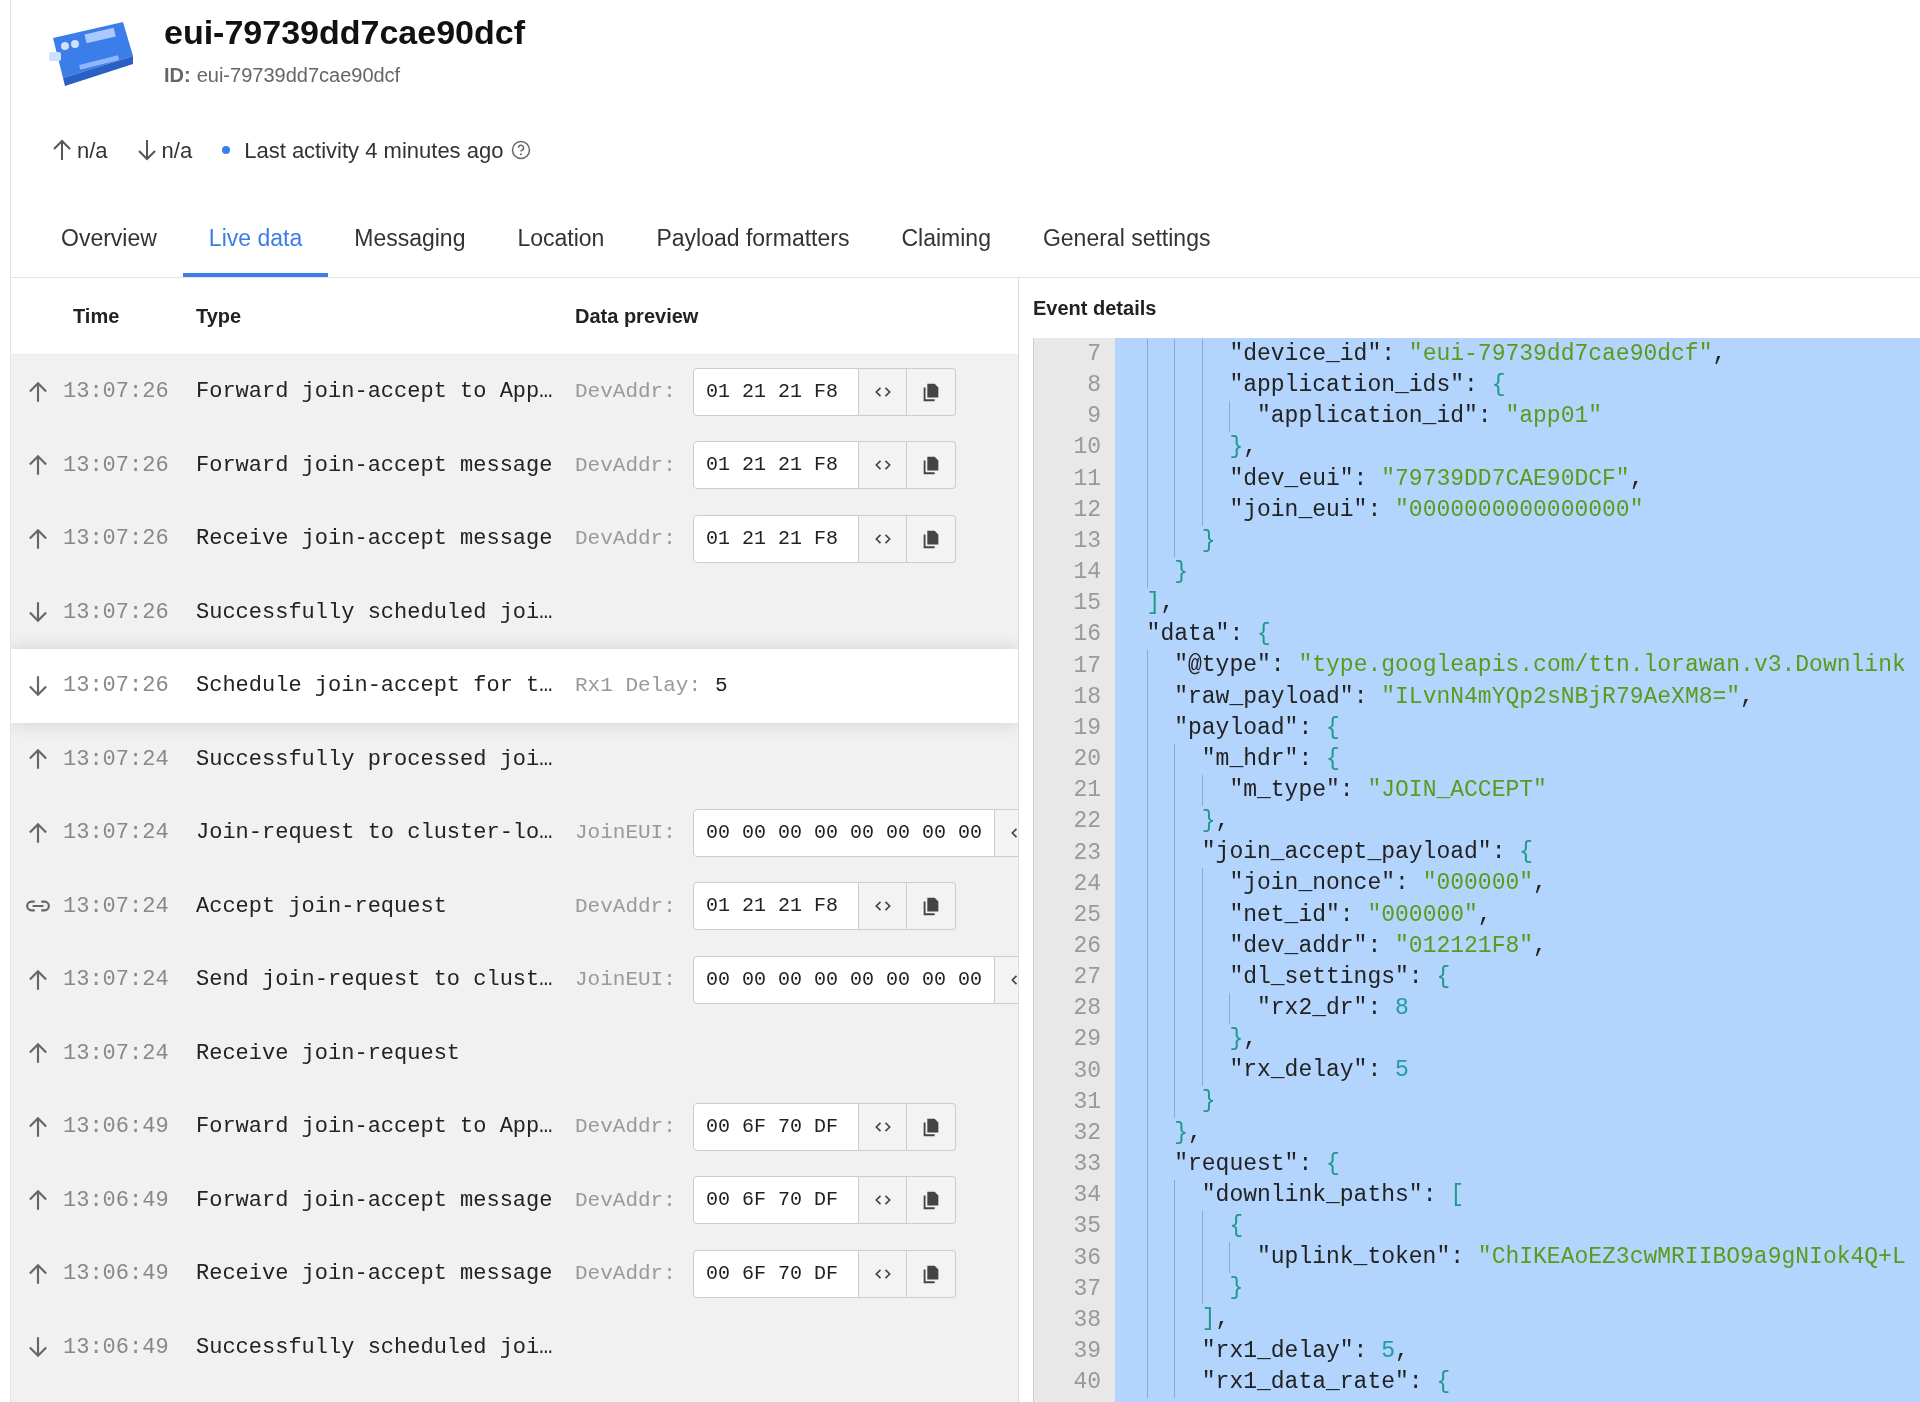 The image size is (1920, 1402). Describe the element at coordinates (721, 686) in the screenshot. I see `data-value: 5` at that location.